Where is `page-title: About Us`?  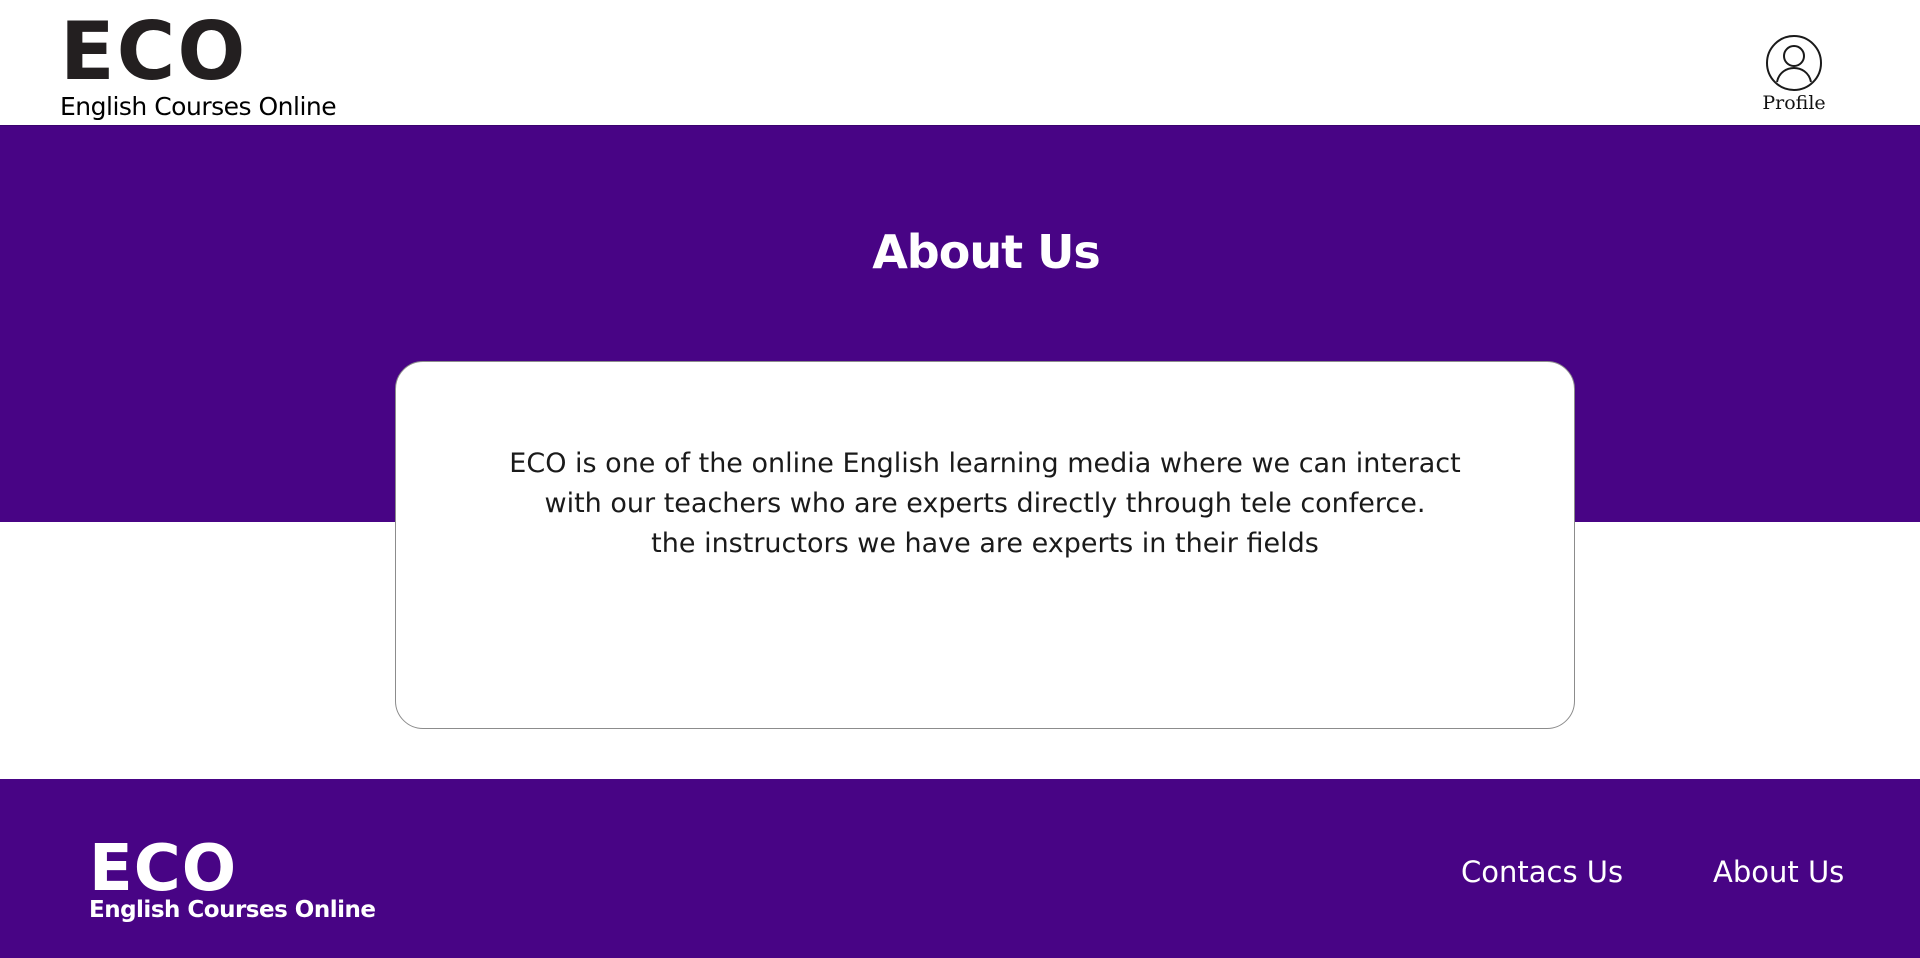
page-title: About Us is located at coordinates (986, 252).